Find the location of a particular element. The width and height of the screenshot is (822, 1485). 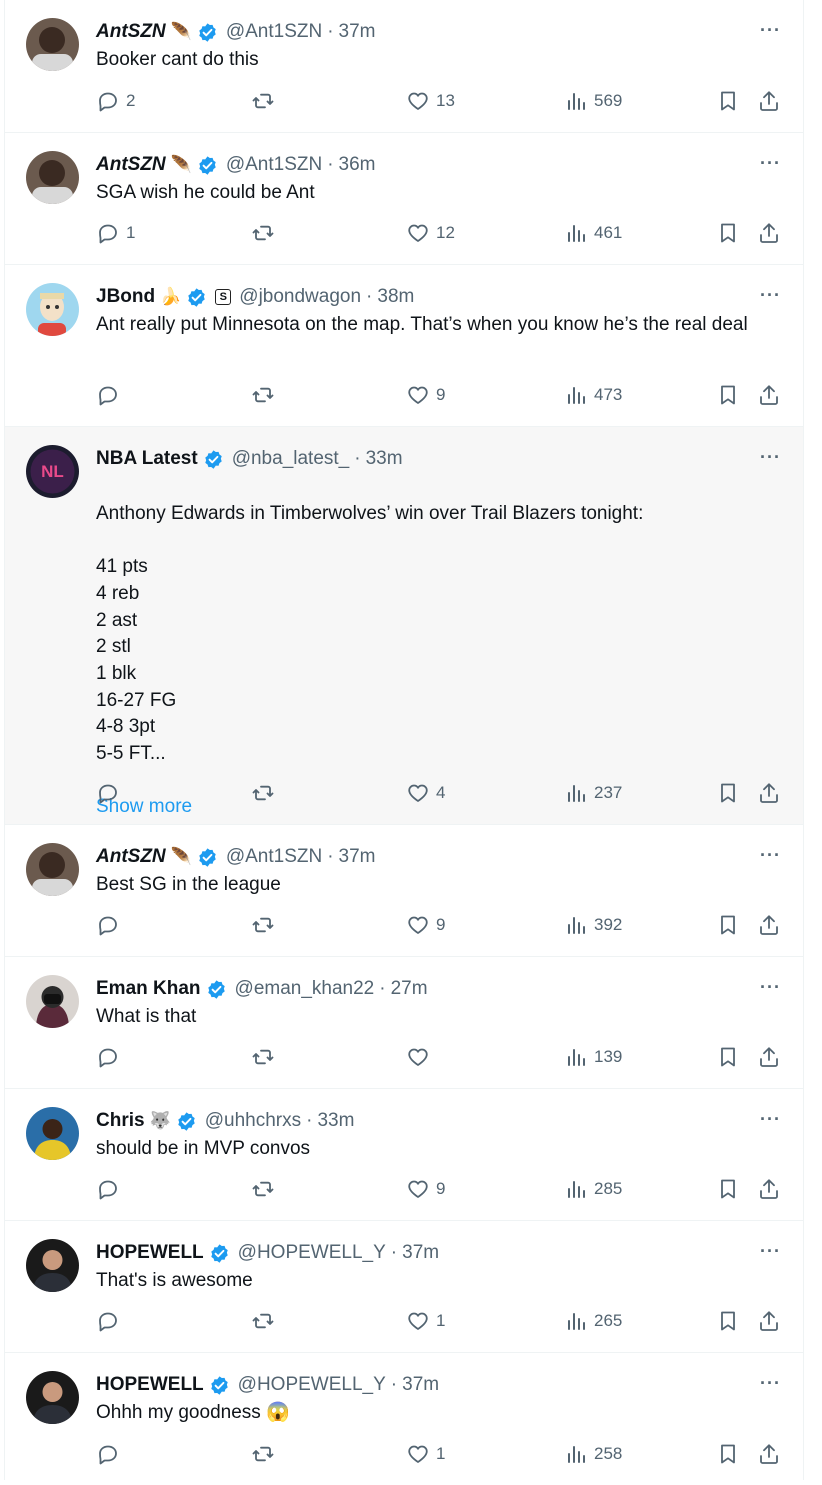

handle: @jbondwagon is located at coordinates (300, 297).